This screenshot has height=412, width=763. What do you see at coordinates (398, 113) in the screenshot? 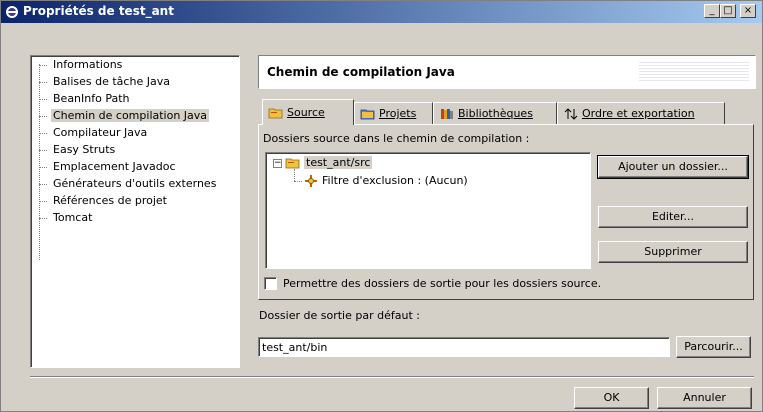
I see `tab-label: Projets` at bounding box center [398, 113].